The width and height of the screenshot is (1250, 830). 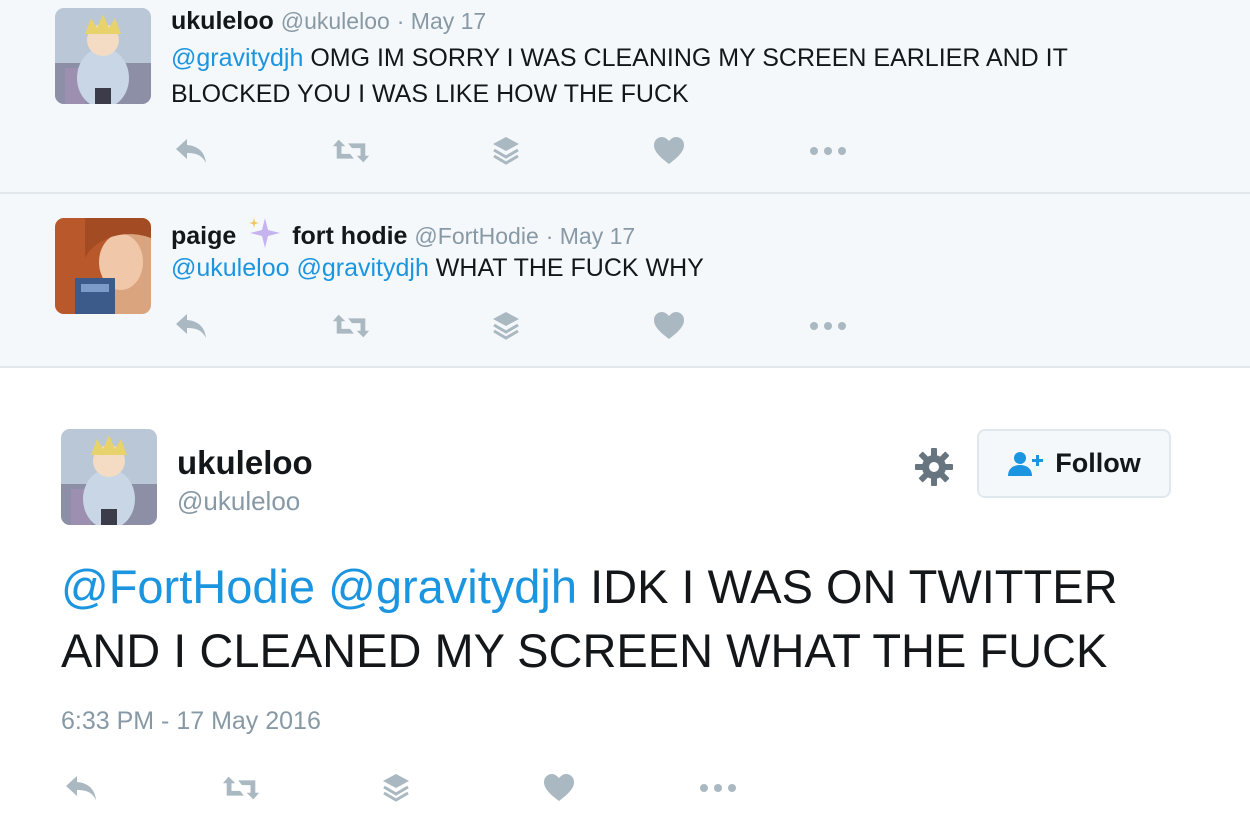 I want to click on tweet-text: @ukuleloo @gravitydjh WHAT THE FUCK WHY, so click(x=676, y=268).